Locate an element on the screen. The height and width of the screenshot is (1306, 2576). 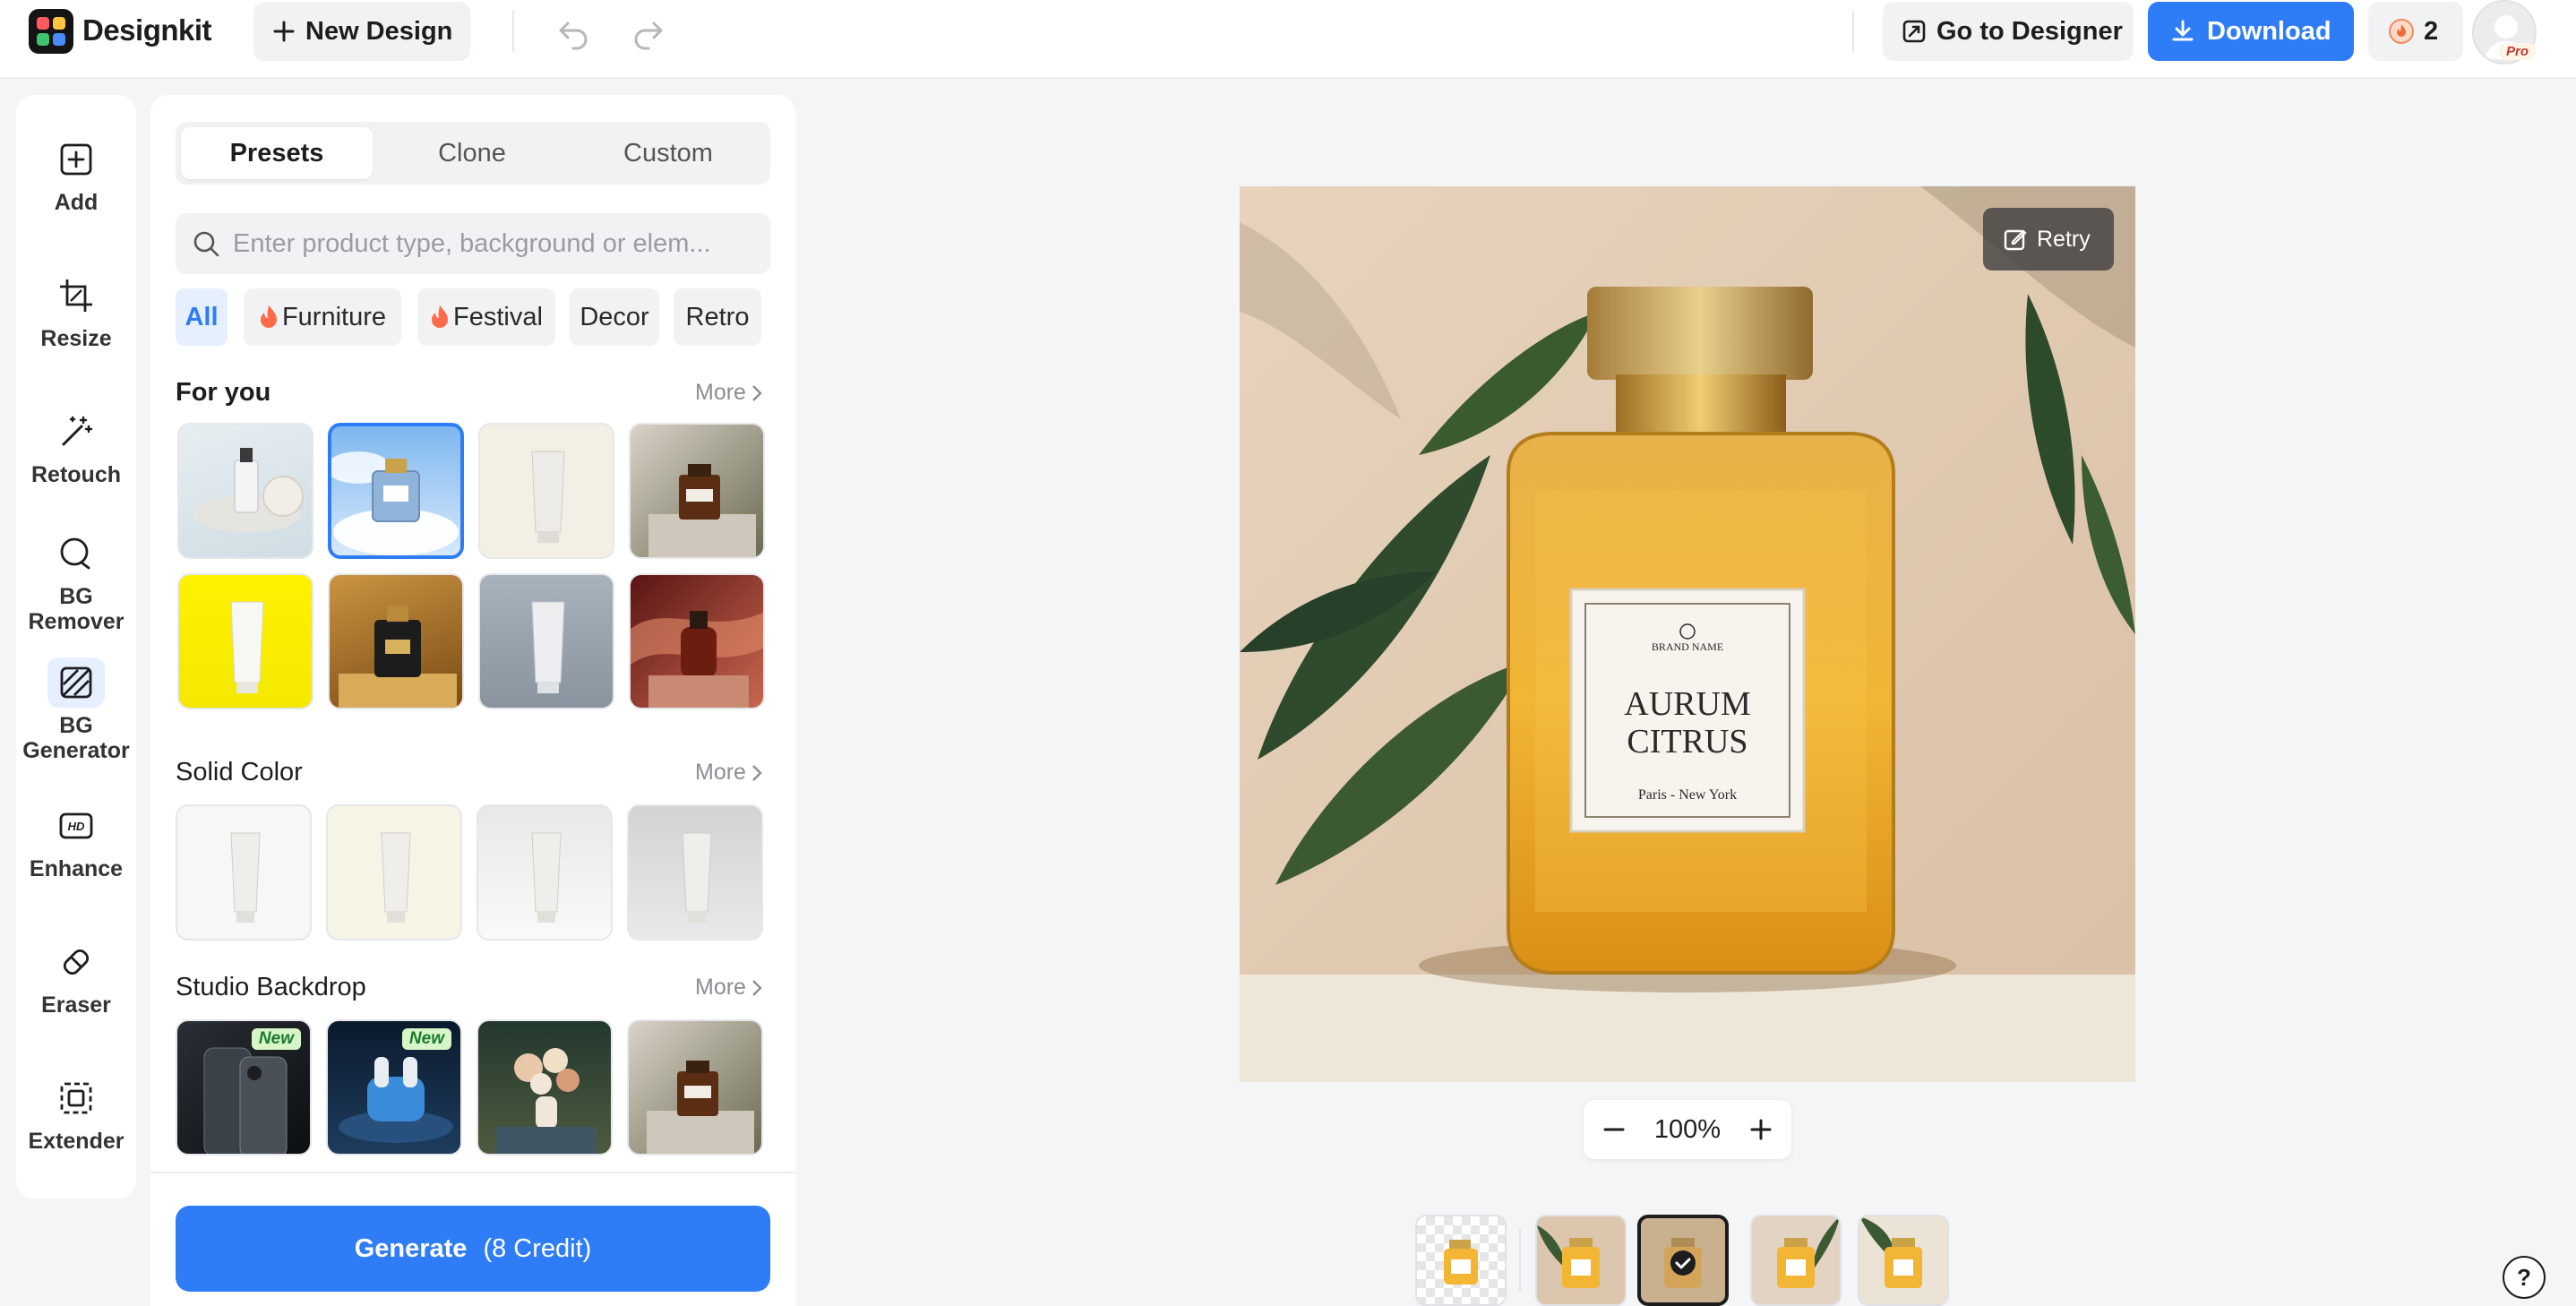
chip-label: All is located at coordinates (202, 316).